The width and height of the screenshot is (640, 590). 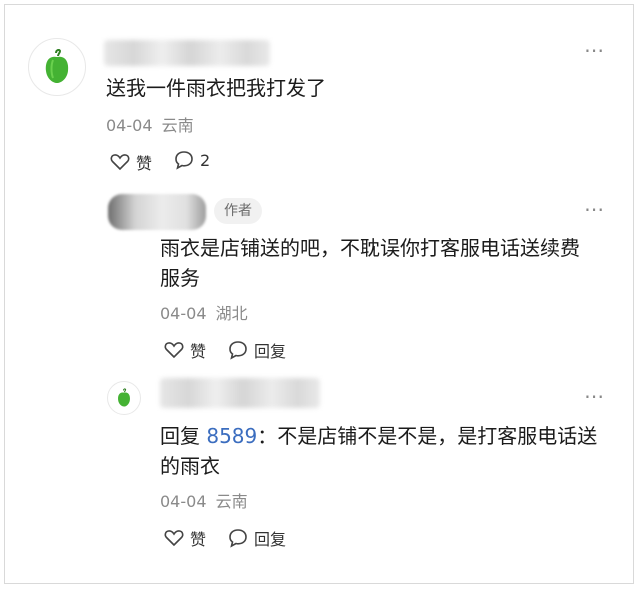 I want to click on reply-meta: 04-04 湖北, so click(x=204, y=314).